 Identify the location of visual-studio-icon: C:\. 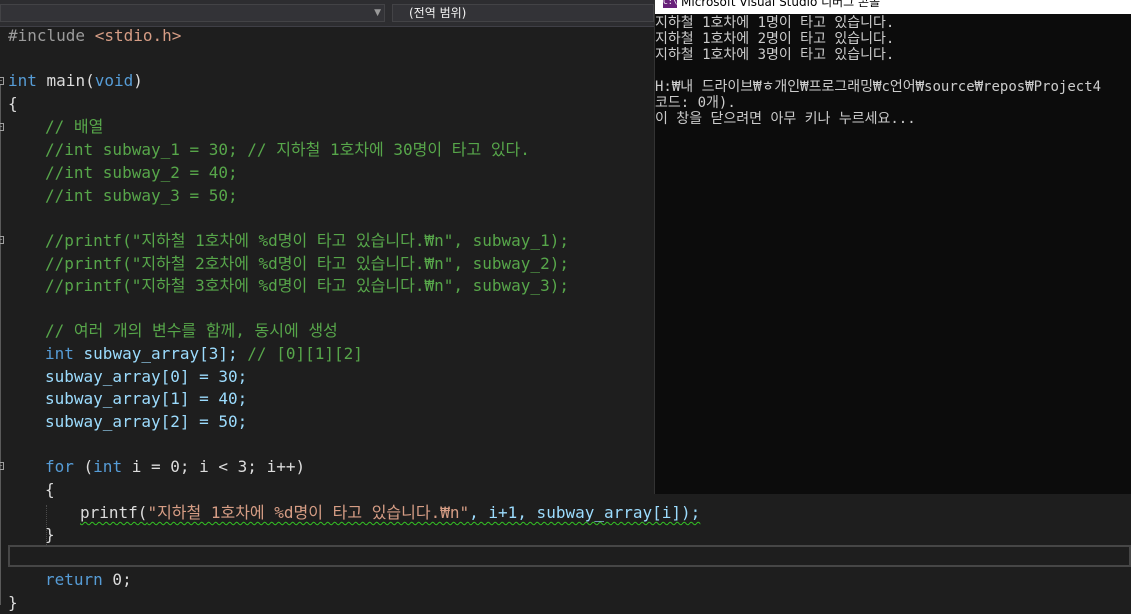
(670, 4).